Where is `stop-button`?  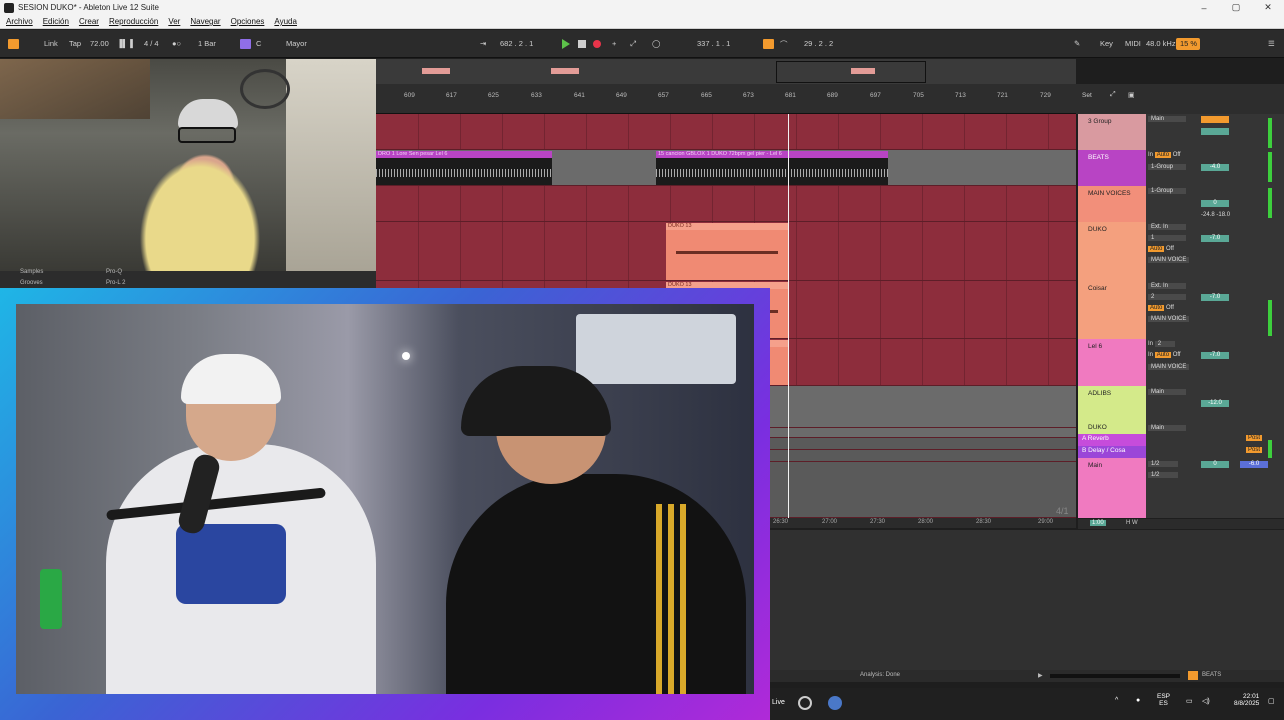 stop-button is located at coordinates (582, 44).